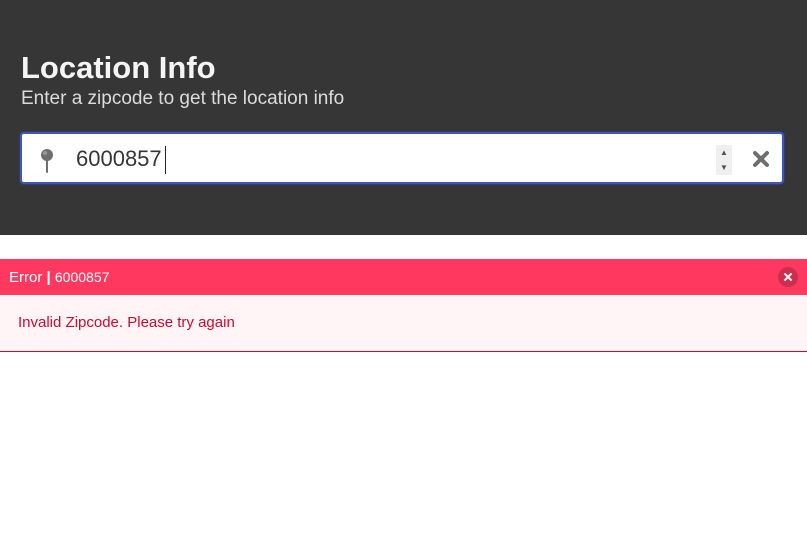 Image resolution: width=807 pixels, height=548 pixels. I want to click on number-spinner: ▲ ▼, so click(724, 160).